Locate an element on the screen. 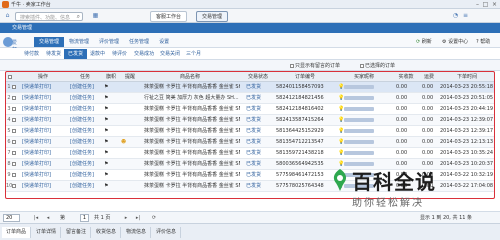 The height and width of the screenshot is (240, 500). subtab-pending-shipment: 待发货 is located at coordinates (53, 54).